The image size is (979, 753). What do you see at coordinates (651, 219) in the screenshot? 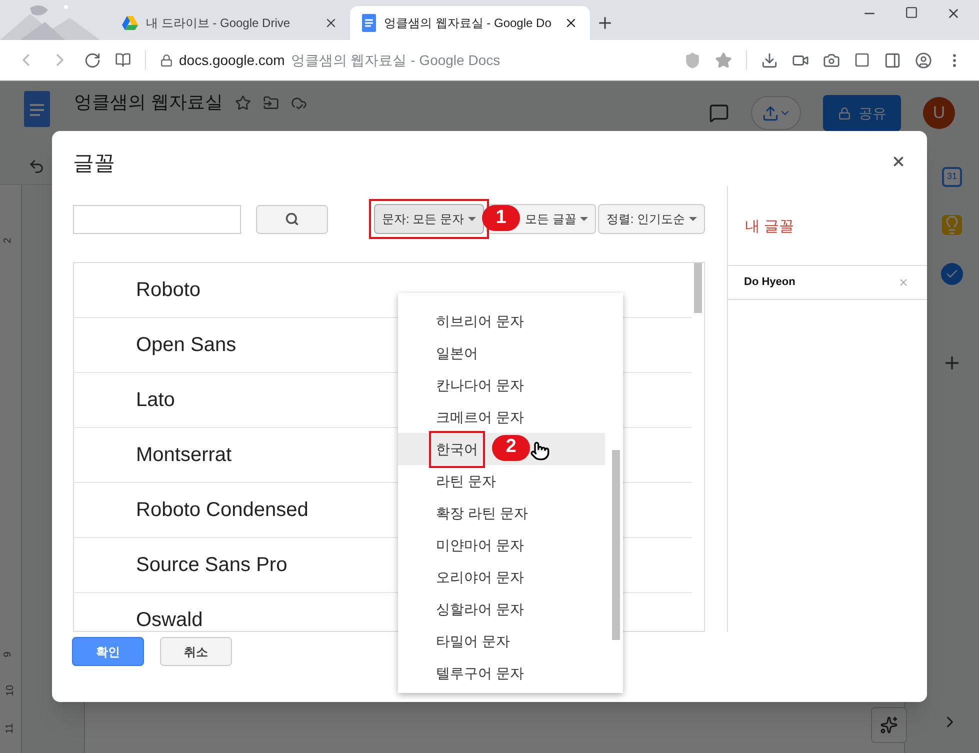
I see `filter-dropdown: 정렬: 인기도순` at bounding box center [651, 219].